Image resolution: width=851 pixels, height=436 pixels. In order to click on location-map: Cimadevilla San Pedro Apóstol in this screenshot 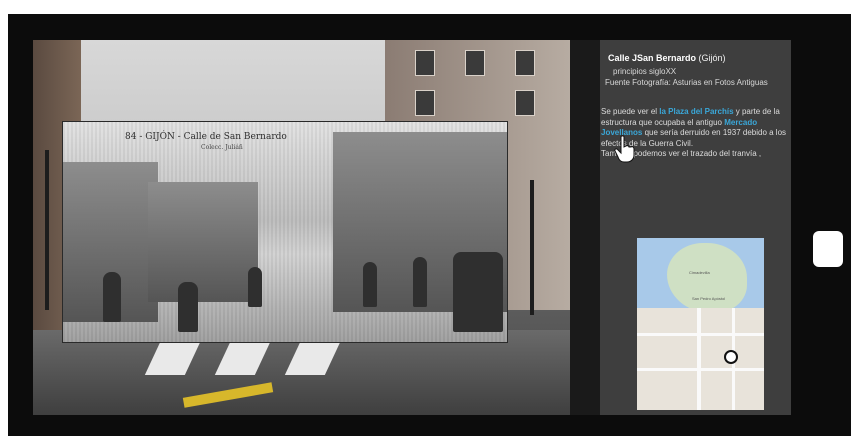, I will do `click(700, 324)`.